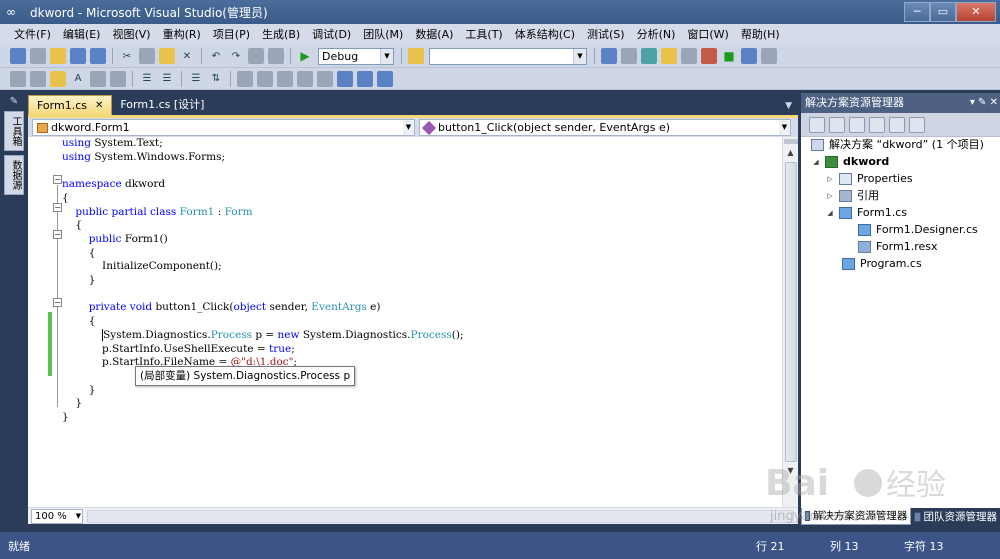 Image resolution: width=1000 pixels, height=559 pixels. What do you see at coordinates (82, 34) in the screenshot?
I see `menu-edit: 编辑(E)` at bounding box center [82, 34].